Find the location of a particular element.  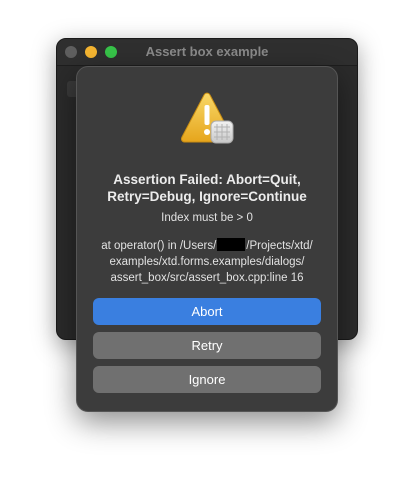

detail-line3: examples/xtd.forms.examples/dialogs/ is located at coordinates (207, 262).